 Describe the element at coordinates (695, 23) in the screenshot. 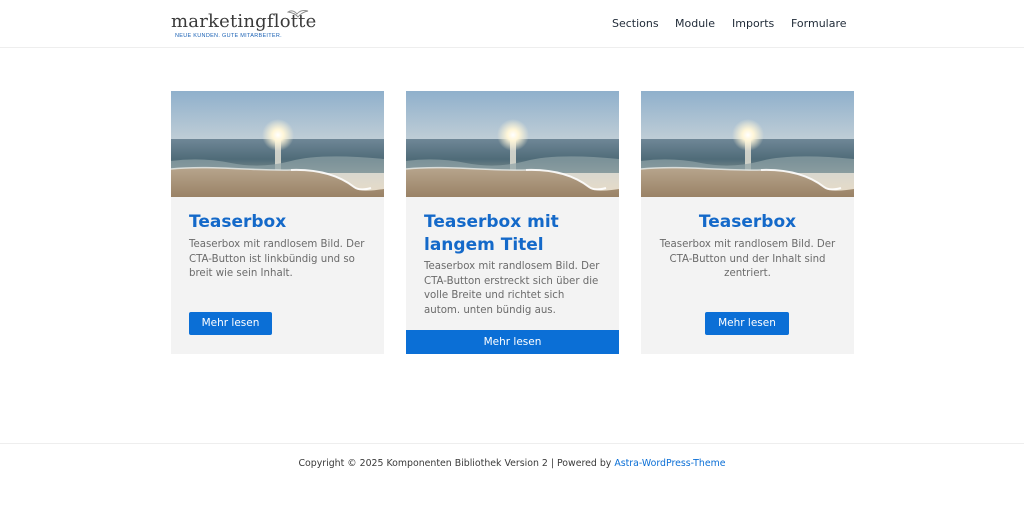

I see `nav-item-module: Module` at that location.